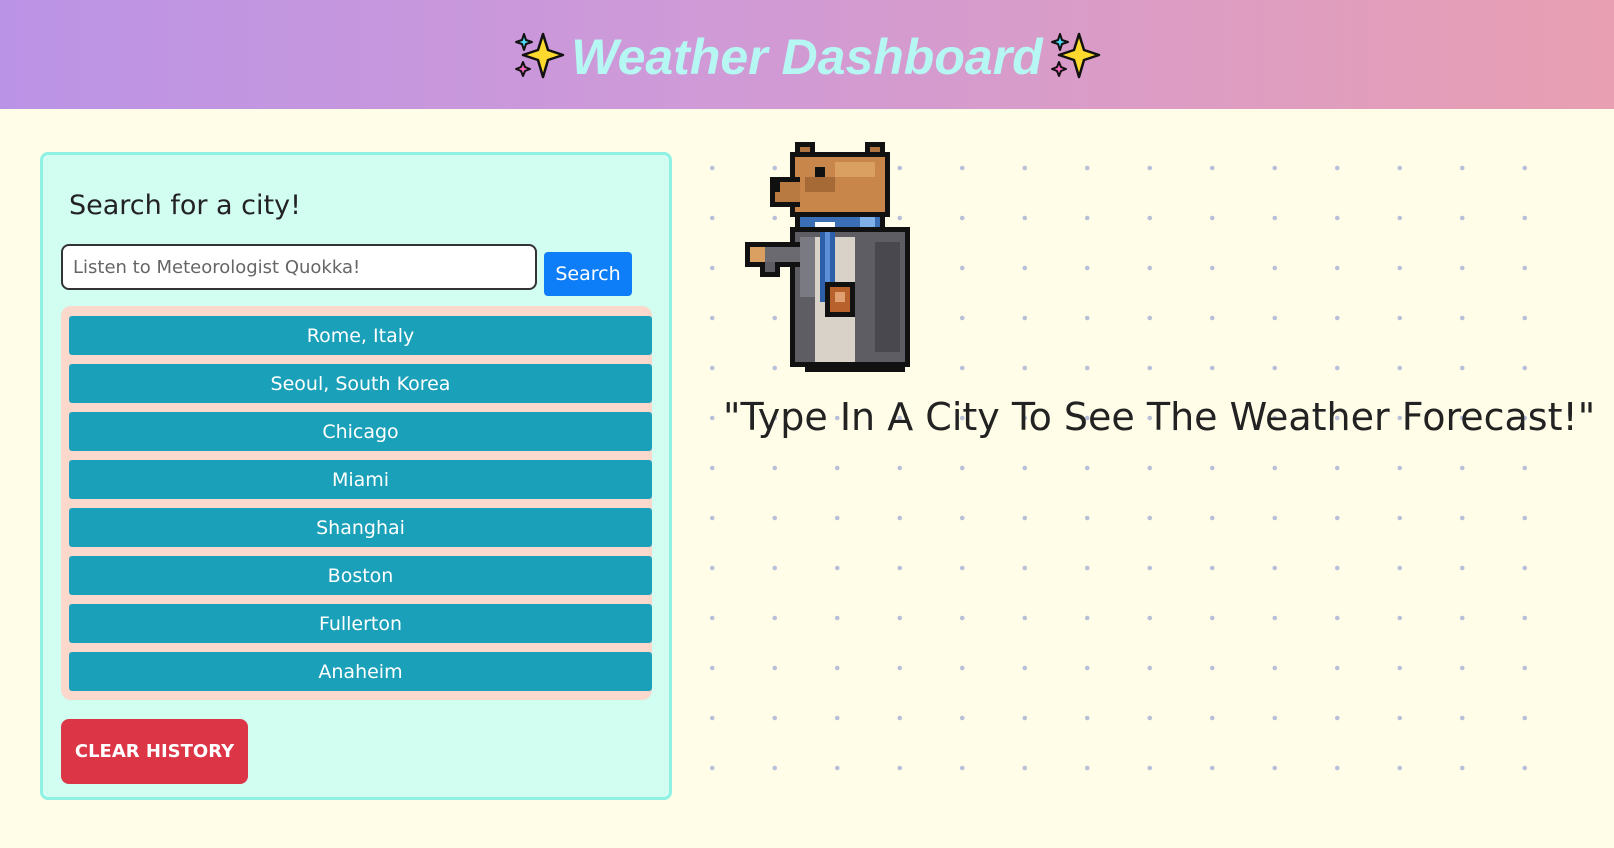  I want to click on history-city-button: Chicago, so click(360, 431).